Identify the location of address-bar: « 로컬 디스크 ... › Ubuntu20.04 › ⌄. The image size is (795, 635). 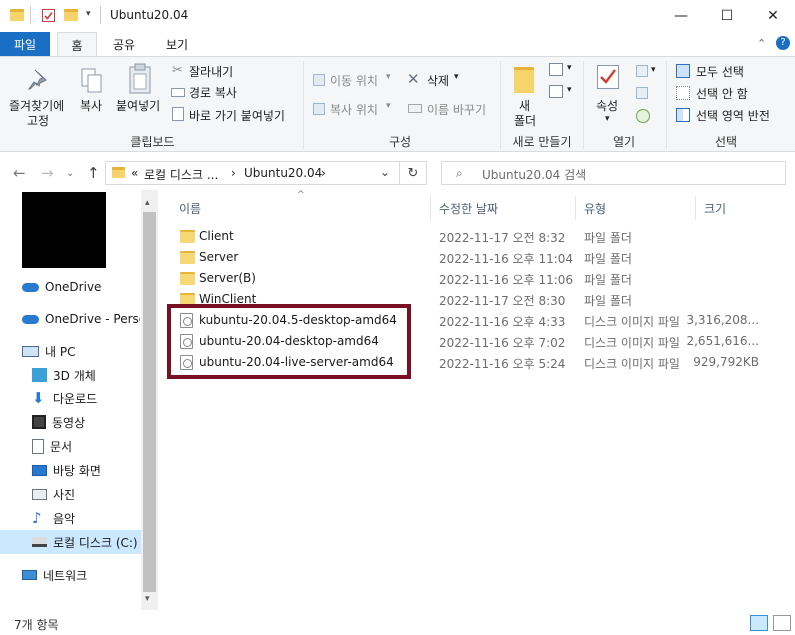
(252, 173).